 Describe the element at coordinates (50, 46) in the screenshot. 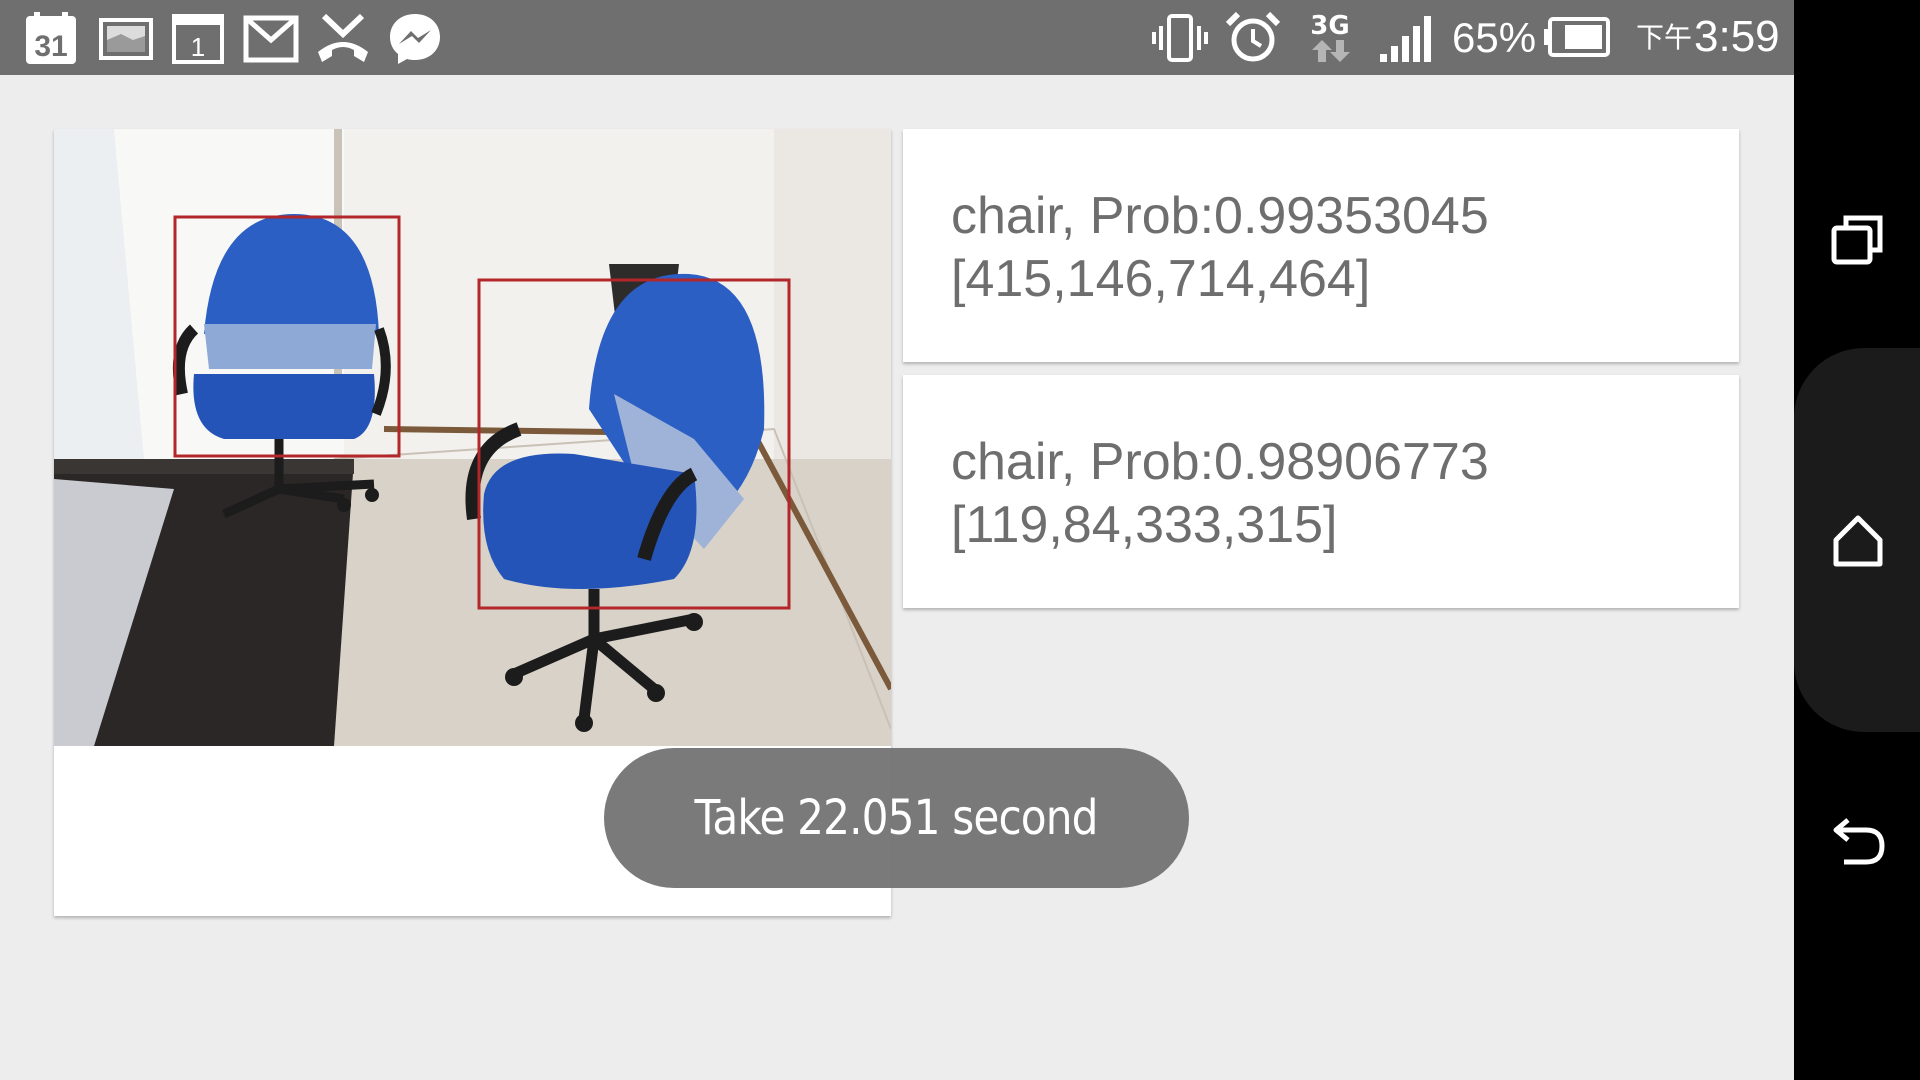

I see `svg-text: 31` at that location.